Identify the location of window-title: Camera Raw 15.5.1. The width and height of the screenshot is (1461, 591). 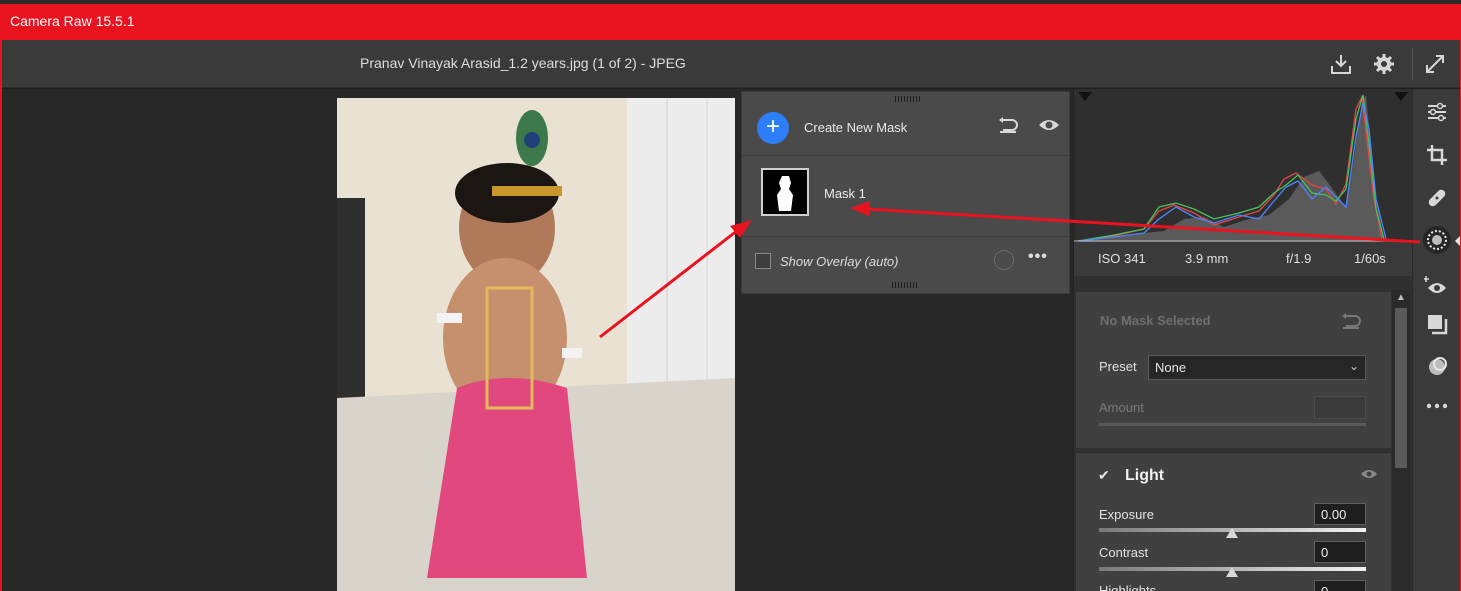
(72, 21).